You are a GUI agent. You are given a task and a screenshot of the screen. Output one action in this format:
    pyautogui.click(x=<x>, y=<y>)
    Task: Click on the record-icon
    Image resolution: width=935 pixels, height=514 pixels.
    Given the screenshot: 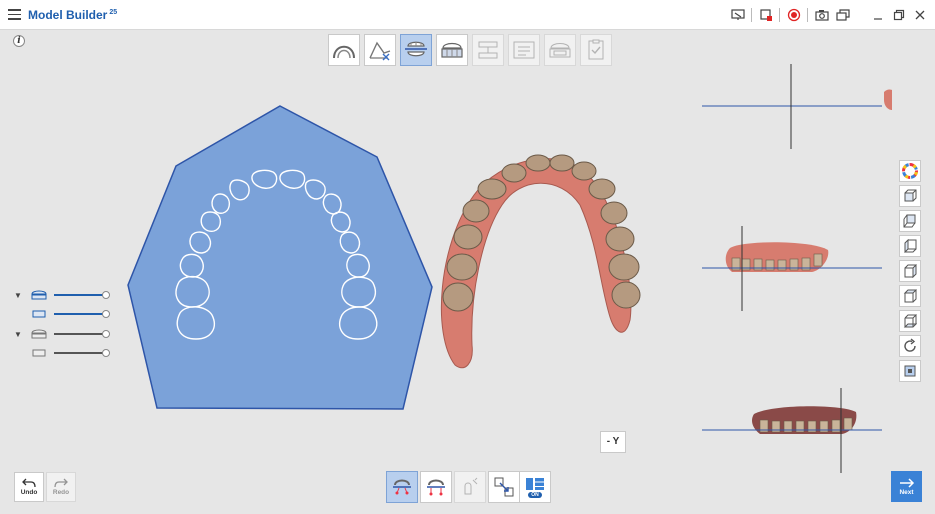 What is the action you would take?
    pyautogui.click(x=793, y=14)
    